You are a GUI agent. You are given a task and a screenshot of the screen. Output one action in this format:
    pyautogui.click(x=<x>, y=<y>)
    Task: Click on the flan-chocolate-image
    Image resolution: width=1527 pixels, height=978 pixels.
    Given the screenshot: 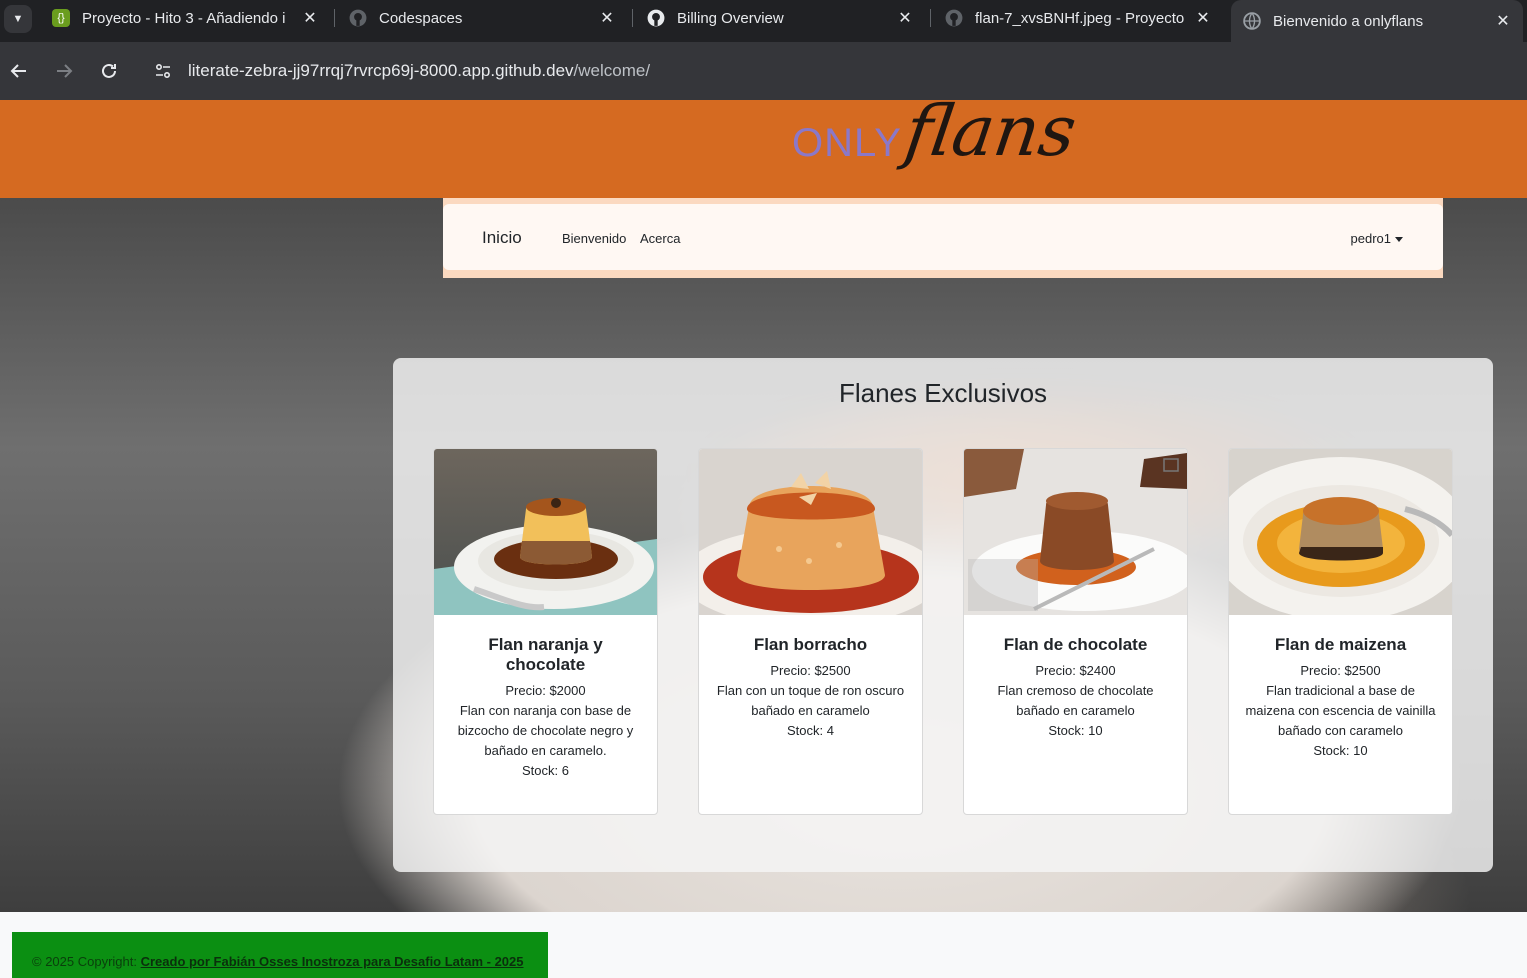 What is the action you would take?
    pyautogui.click(x=1075, y=532)
    